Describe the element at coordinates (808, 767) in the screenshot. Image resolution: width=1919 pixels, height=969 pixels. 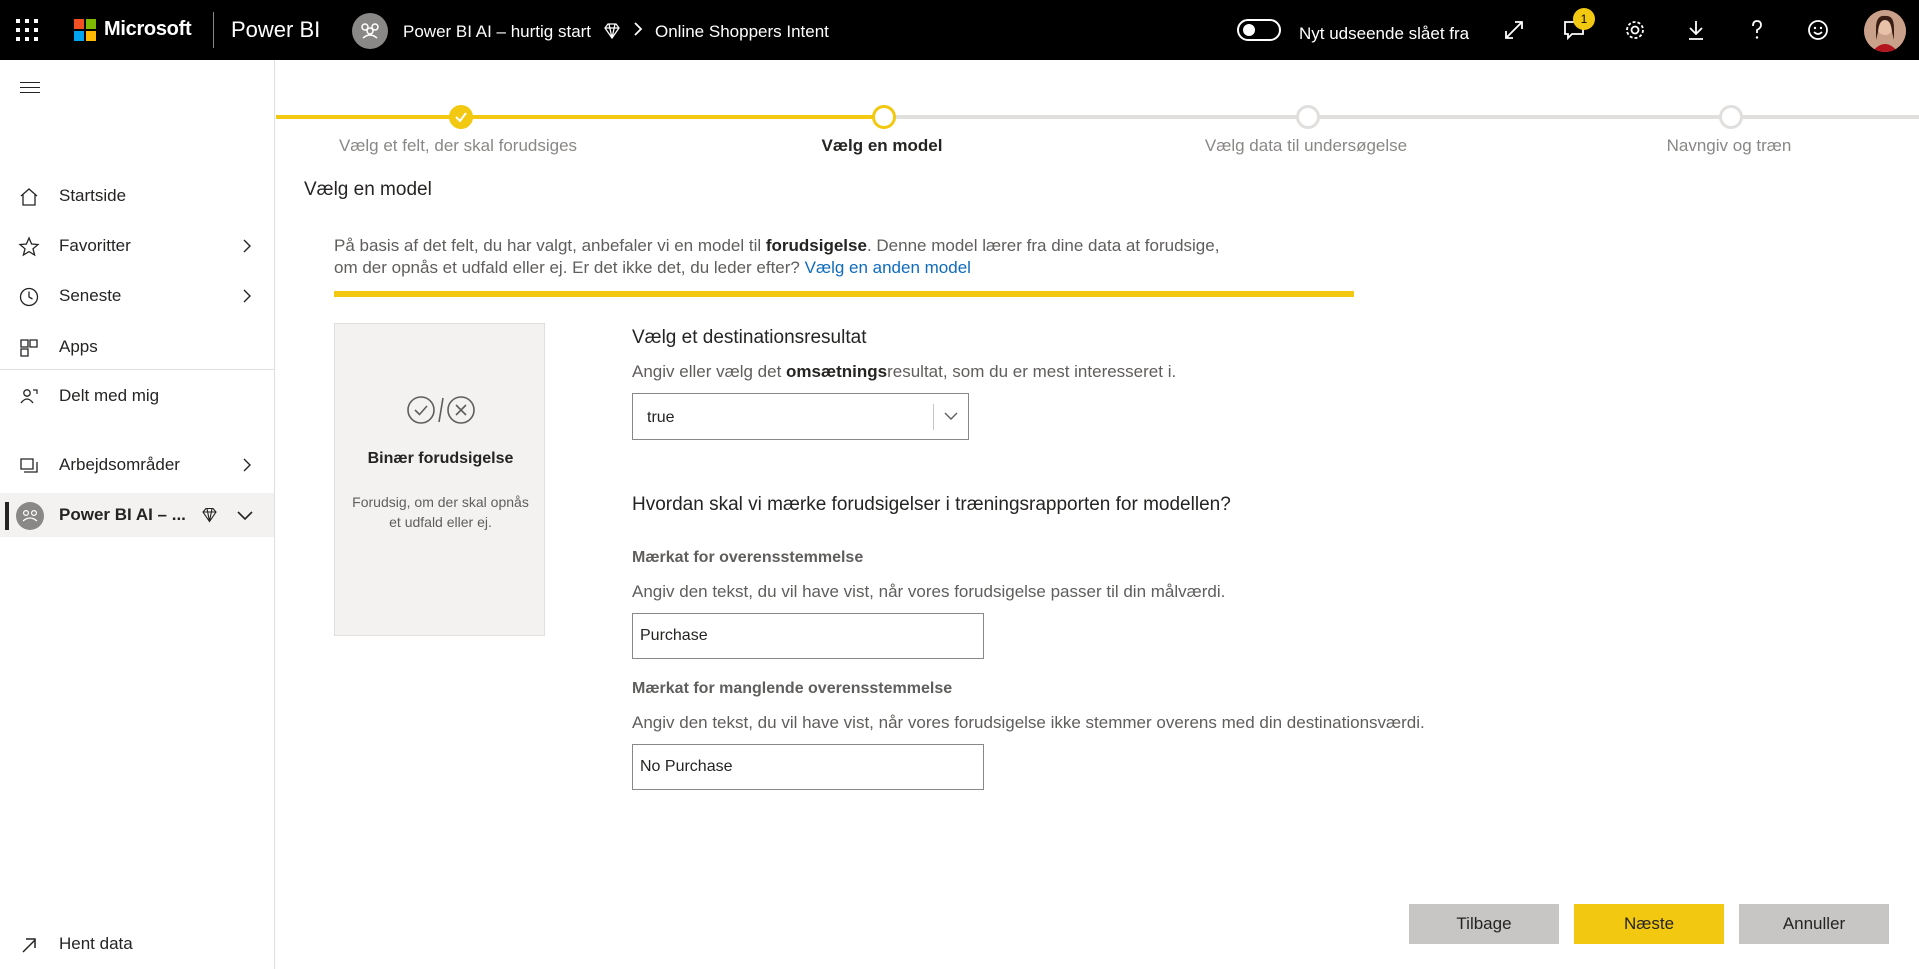
I see `mismatch-label-input` at that location.